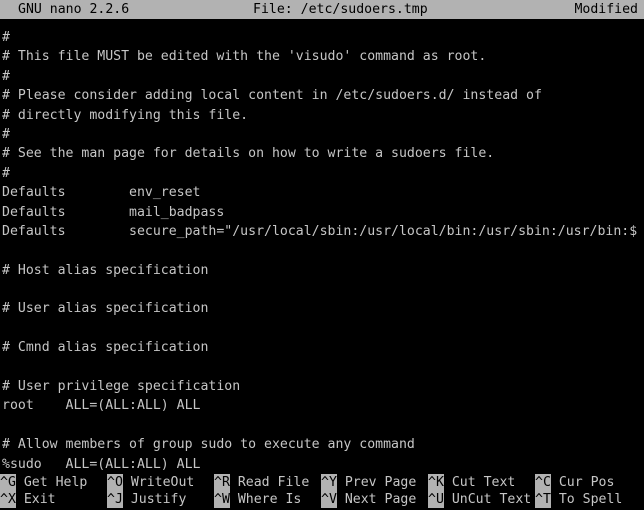  Describe the element at coordinates (222, 482) in the screenshot. I see `shortcut-key-badge: ^R` at that location.